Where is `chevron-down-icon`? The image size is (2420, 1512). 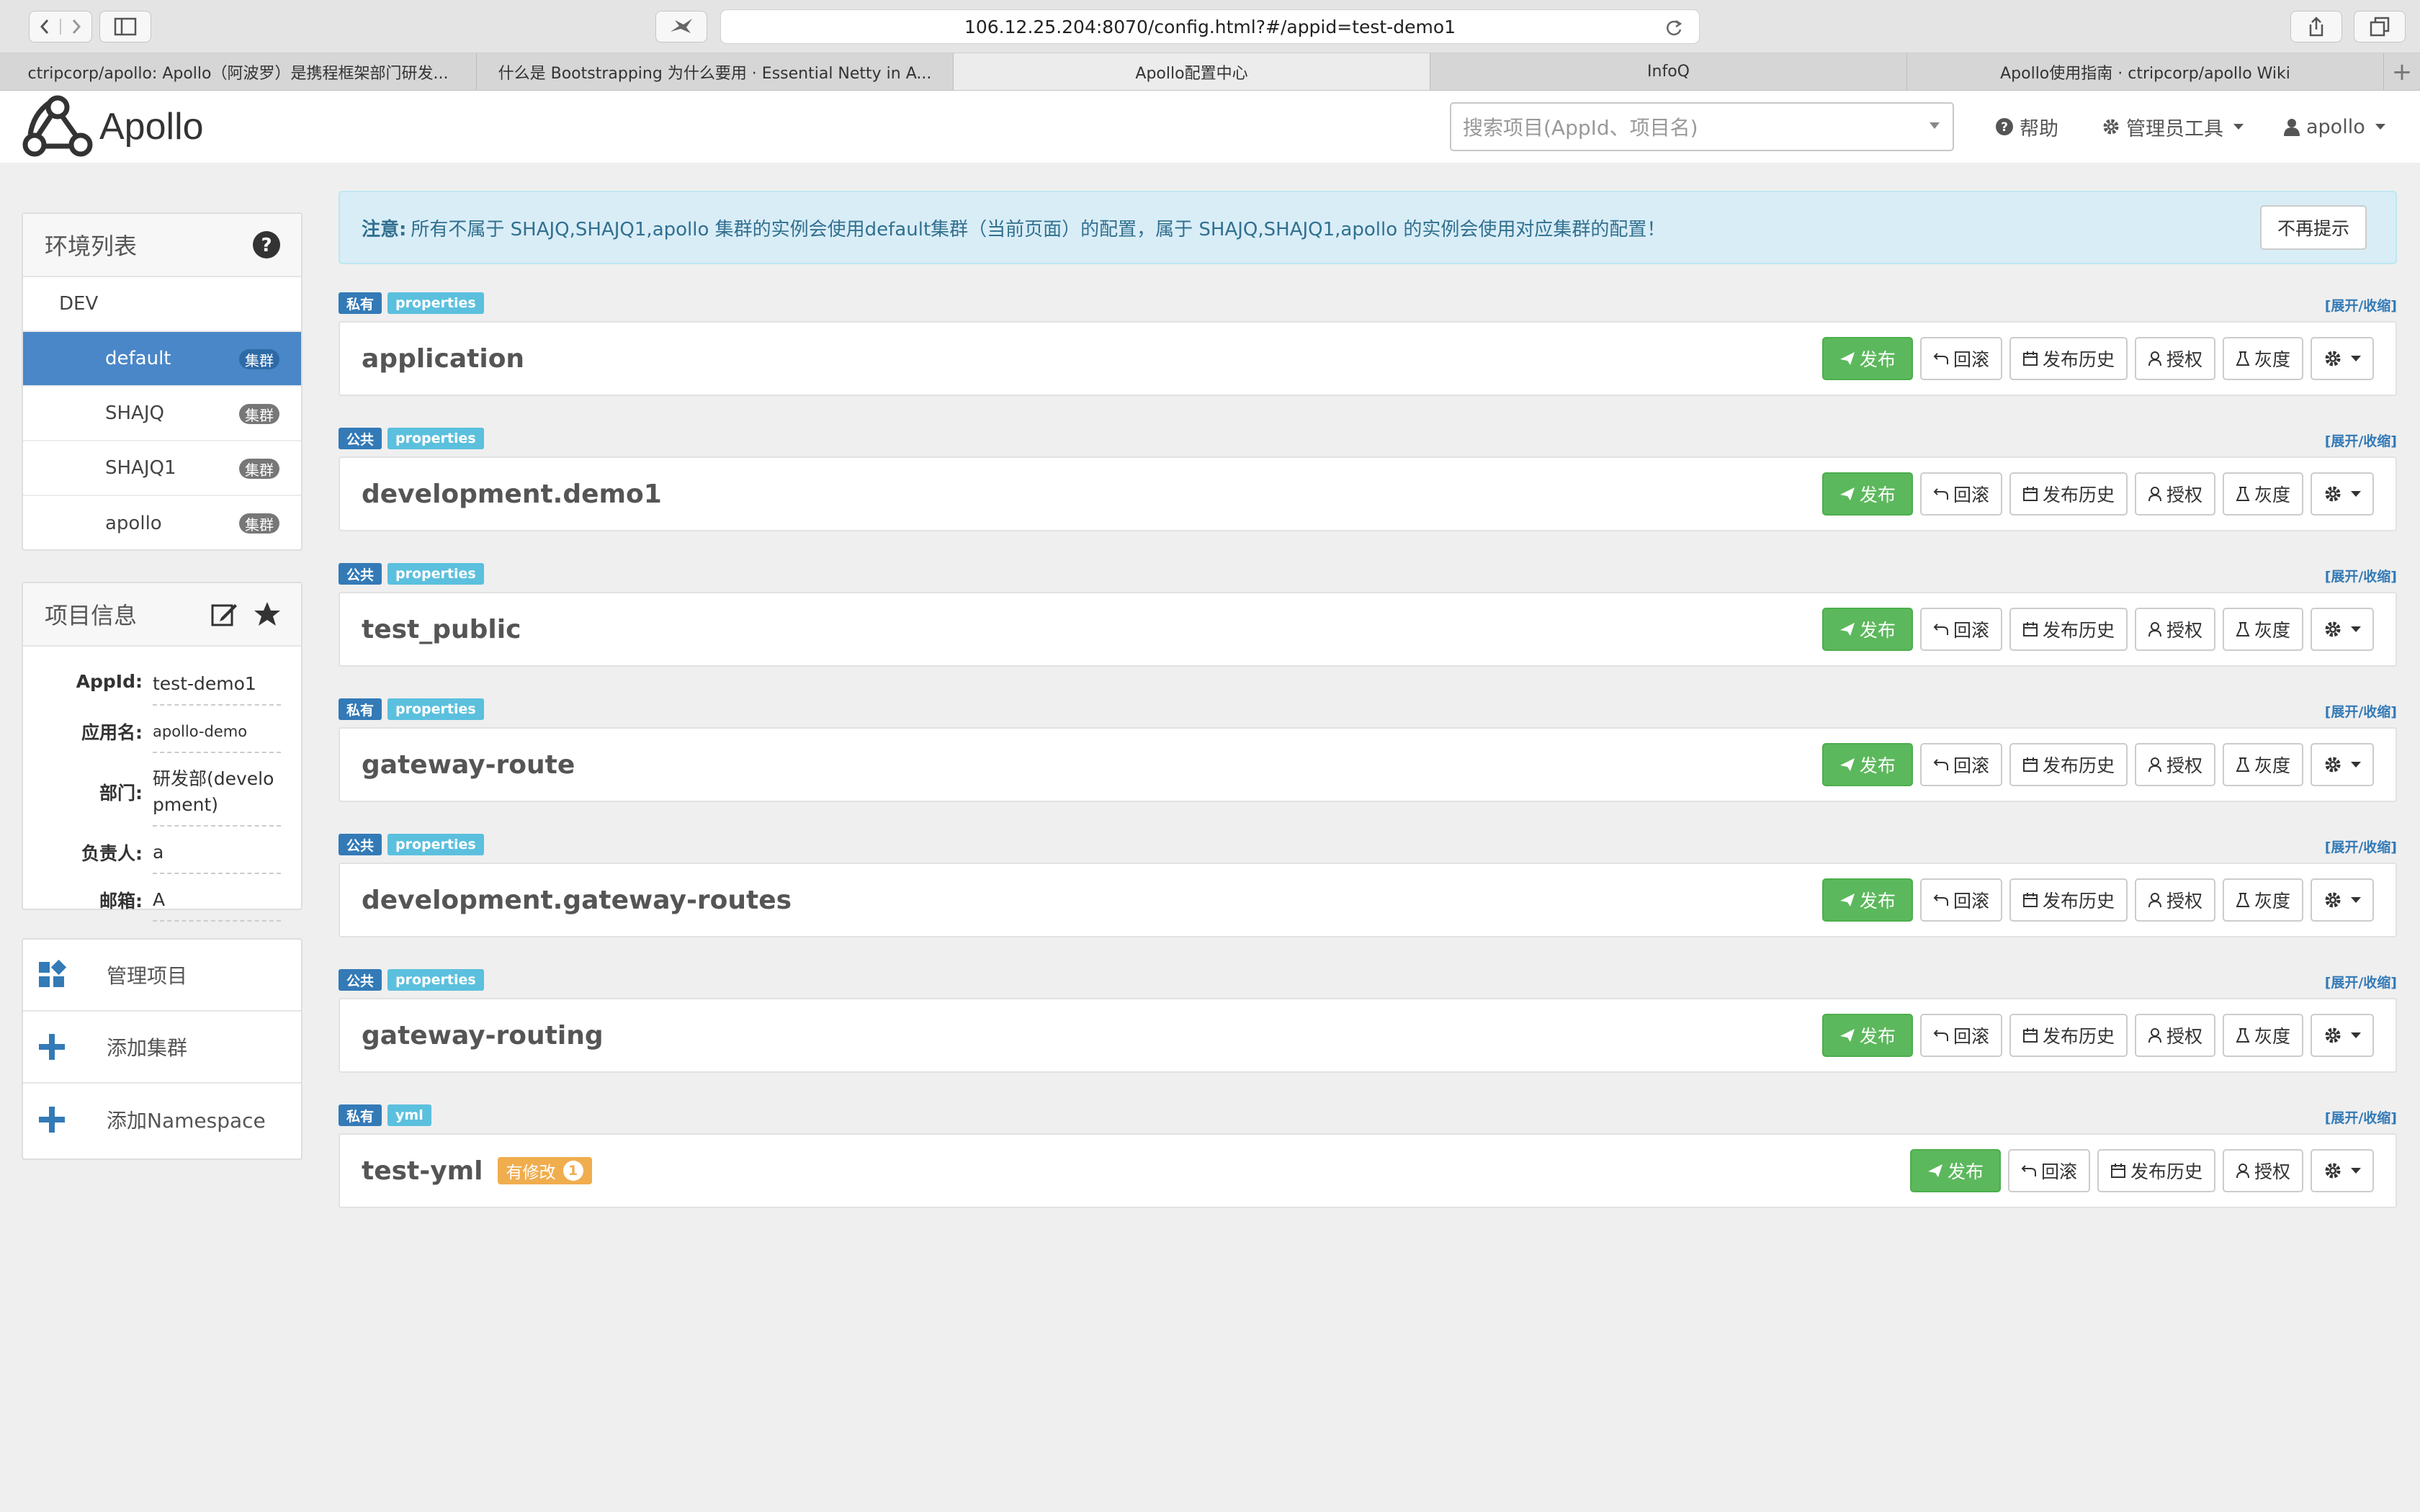 chevron-down-icon is located at coordinates (1935, 125).